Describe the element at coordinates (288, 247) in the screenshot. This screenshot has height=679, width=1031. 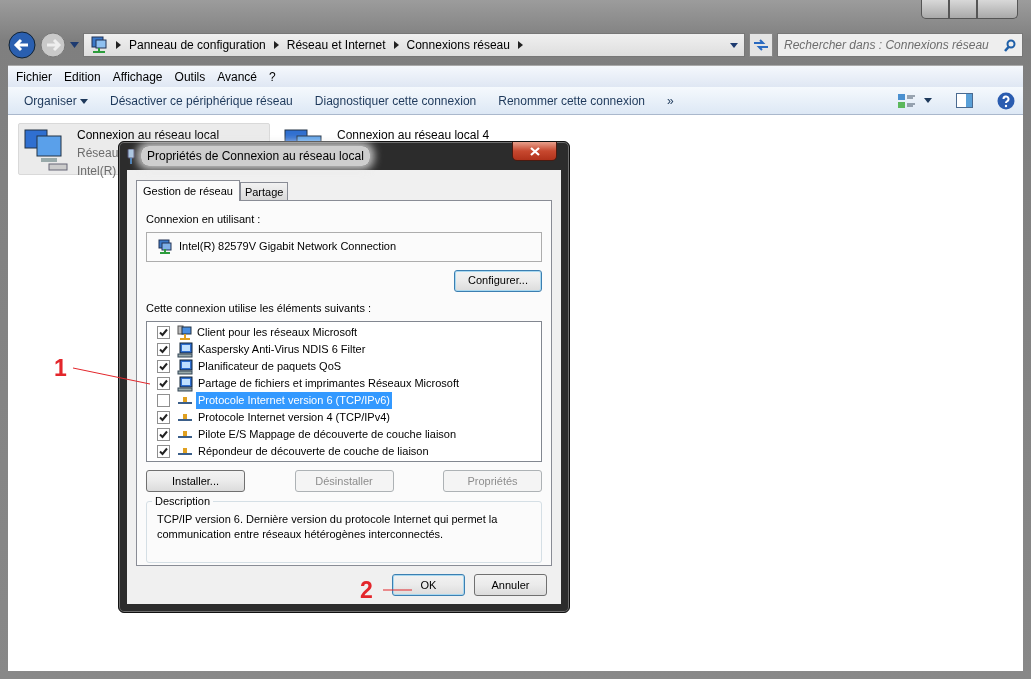
I see `adapter-name: Intel(R) 82579V Gigabit Network Connection` at that location.